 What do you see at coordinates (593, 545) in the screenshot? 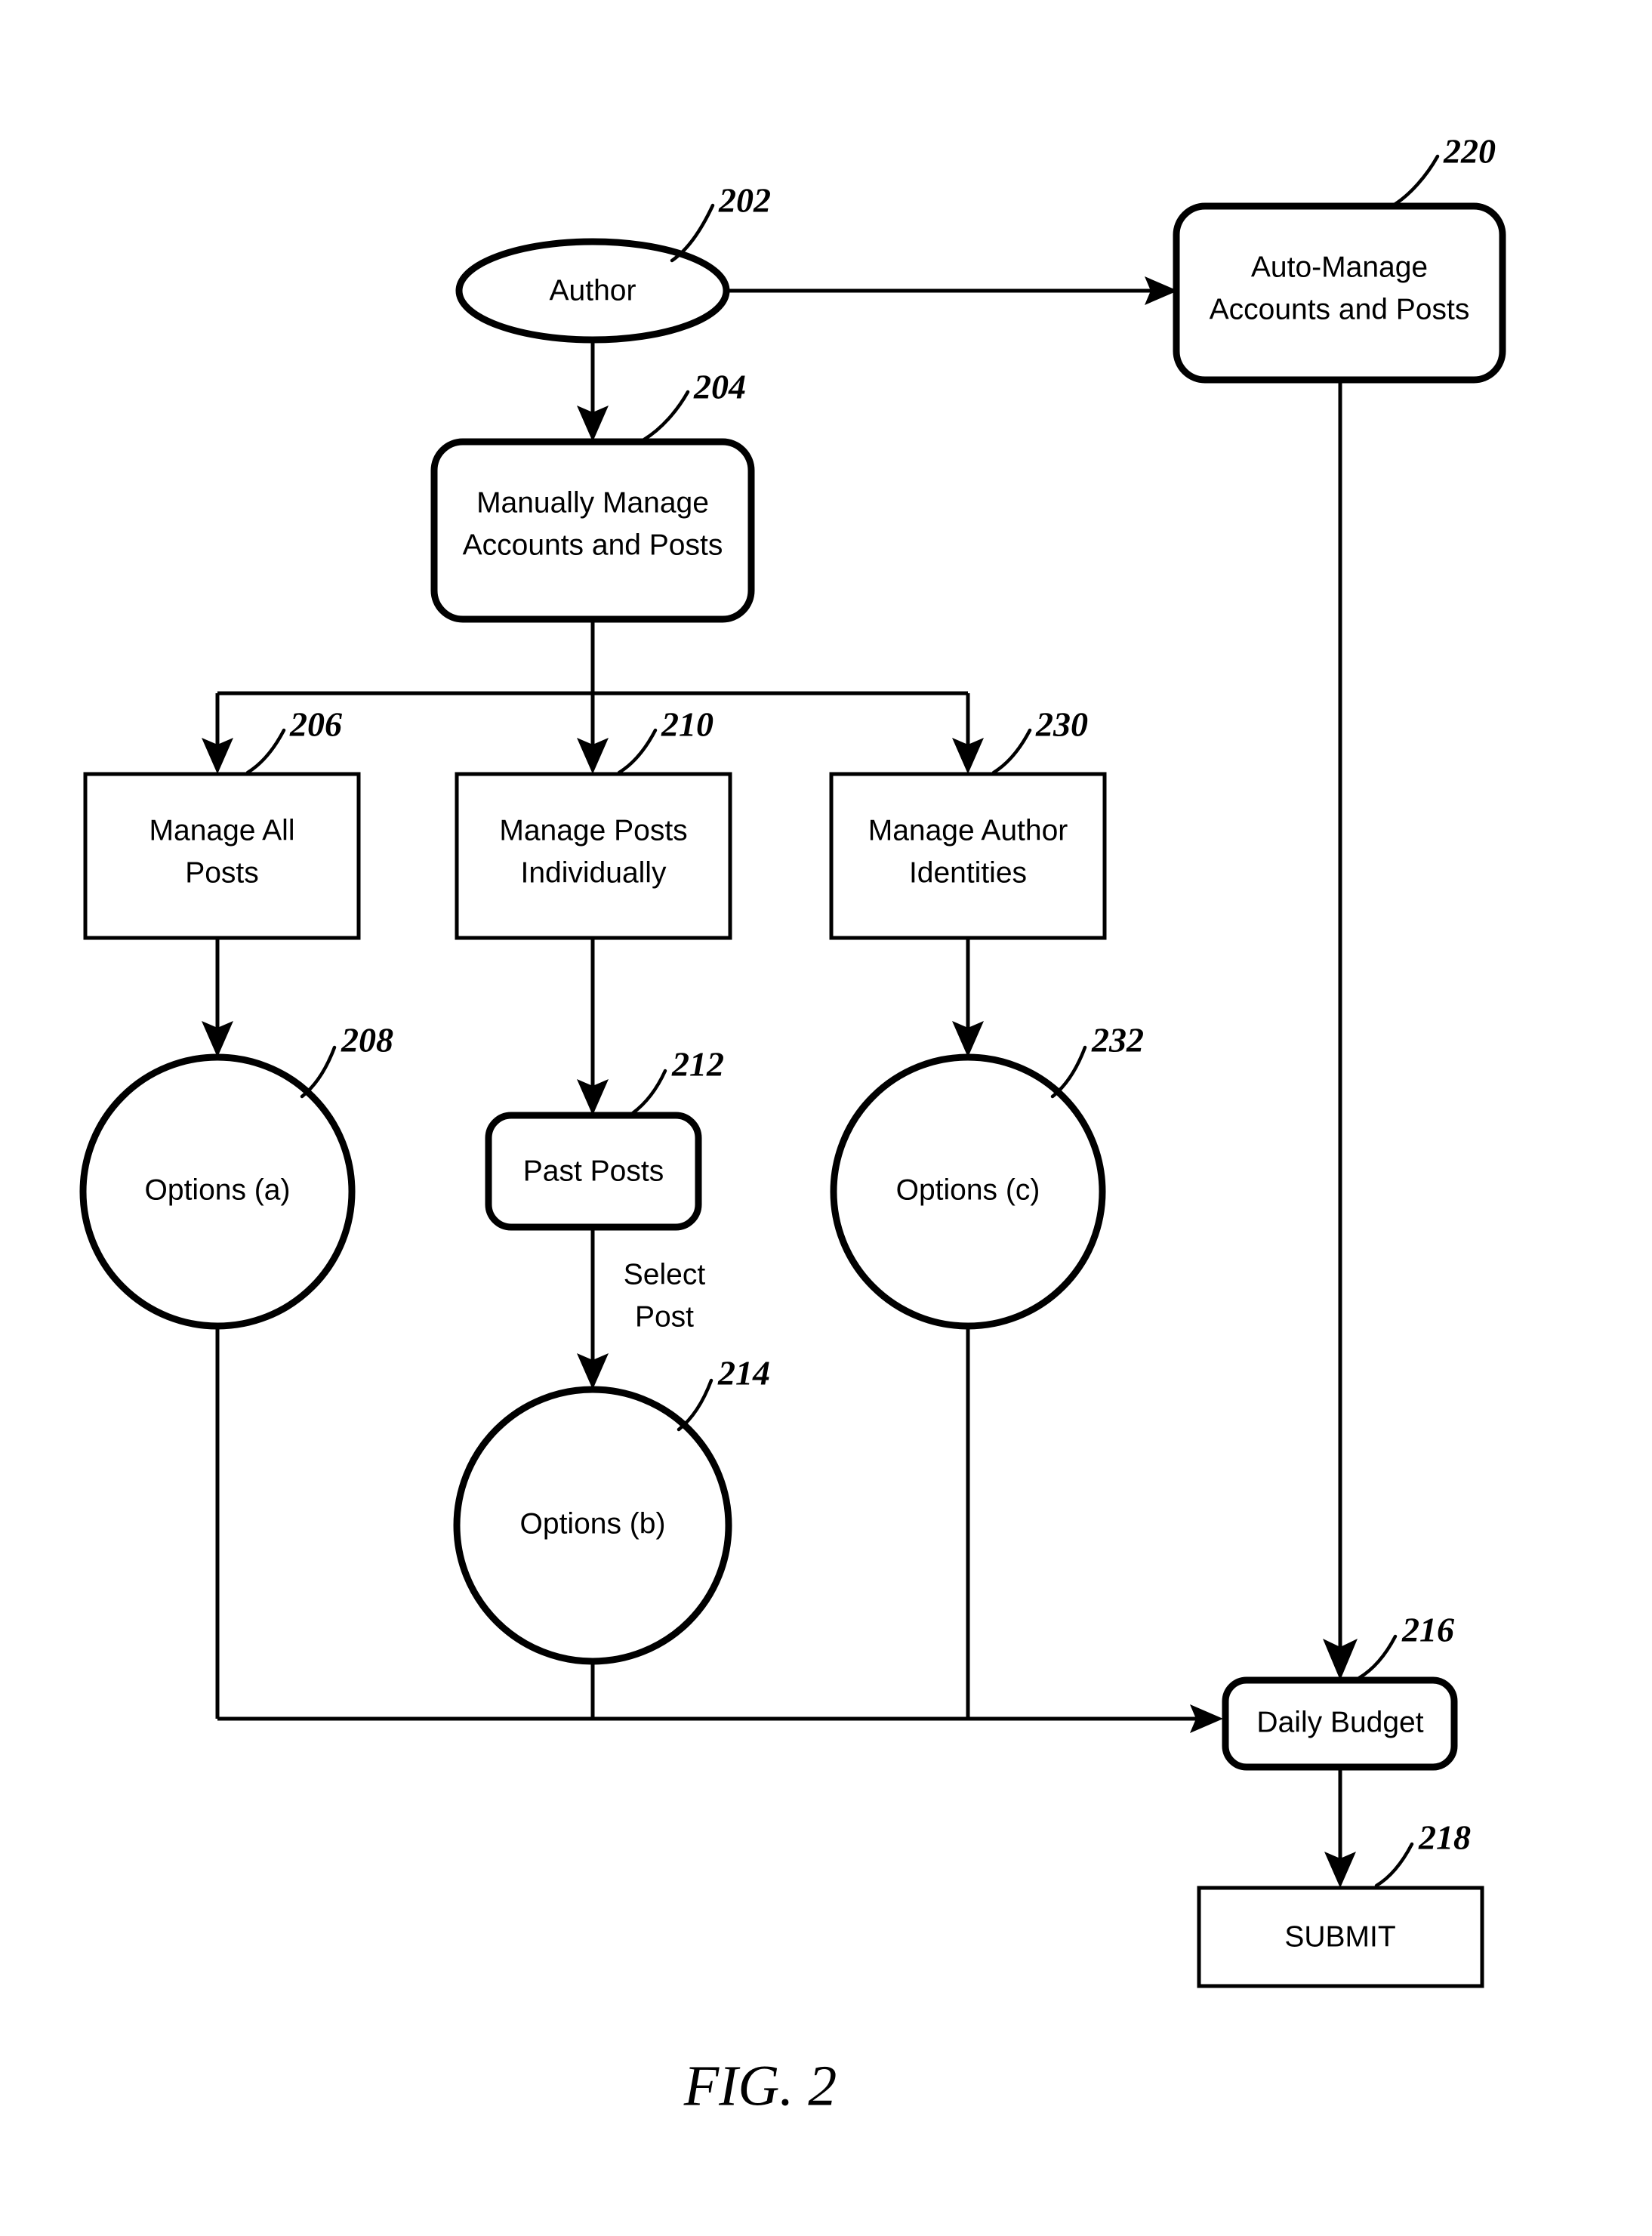
I see `node-manually-manage-label-line2: Accounts and Posts` at bounding box center [593, 545].